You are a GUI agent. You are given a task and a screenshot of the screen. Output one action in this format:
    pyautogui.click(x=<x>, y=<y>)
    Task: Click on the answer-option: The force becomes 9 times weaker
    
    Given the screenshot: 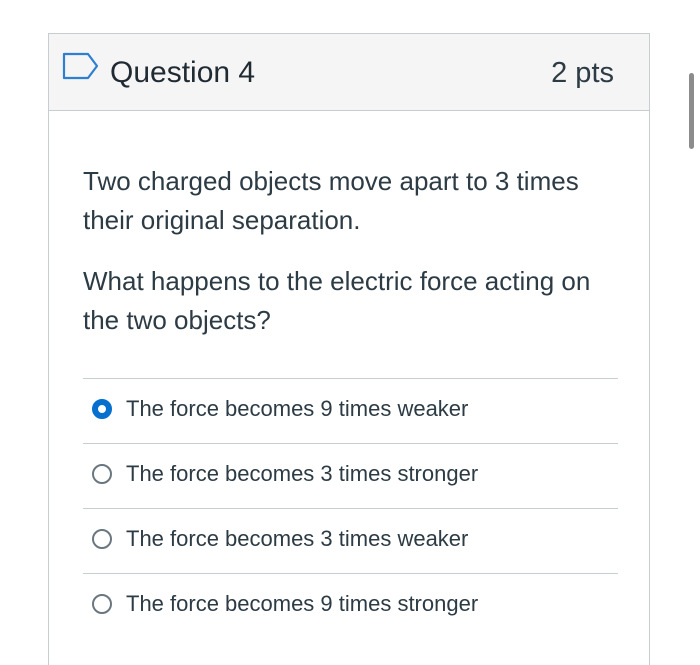 What is the action you would take?
    pyautogui.click(x=350, y=411)
    